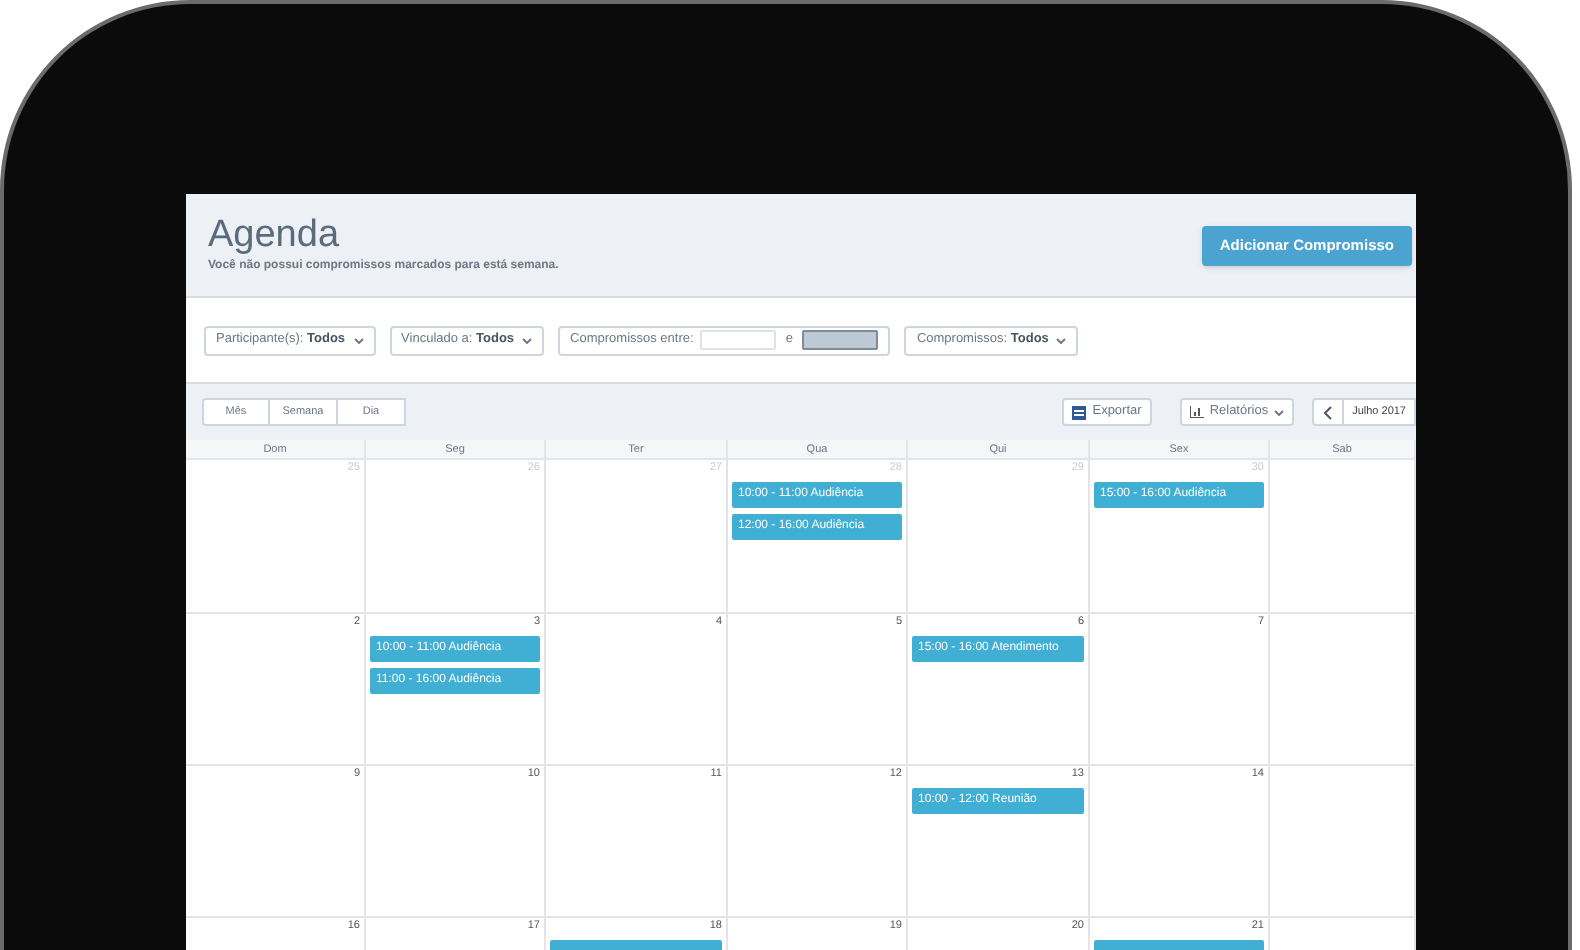  Describe the element at coordinates (1079, 412) in the screenshot. I see `spreadsheet-icon` at that location.